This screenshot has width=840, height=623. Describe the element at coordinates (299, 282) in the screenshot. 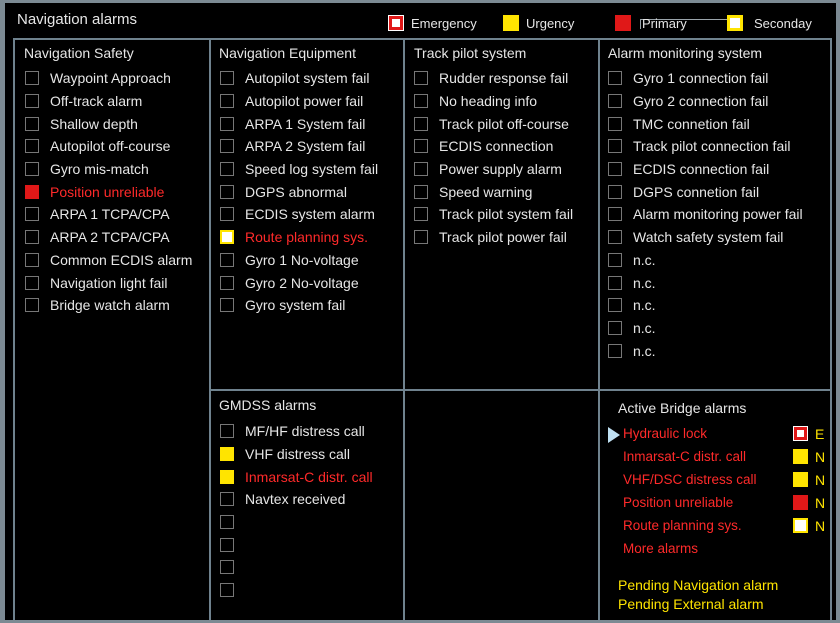

I see `alarm-item: Gyro 2 No-voltage` at that location.